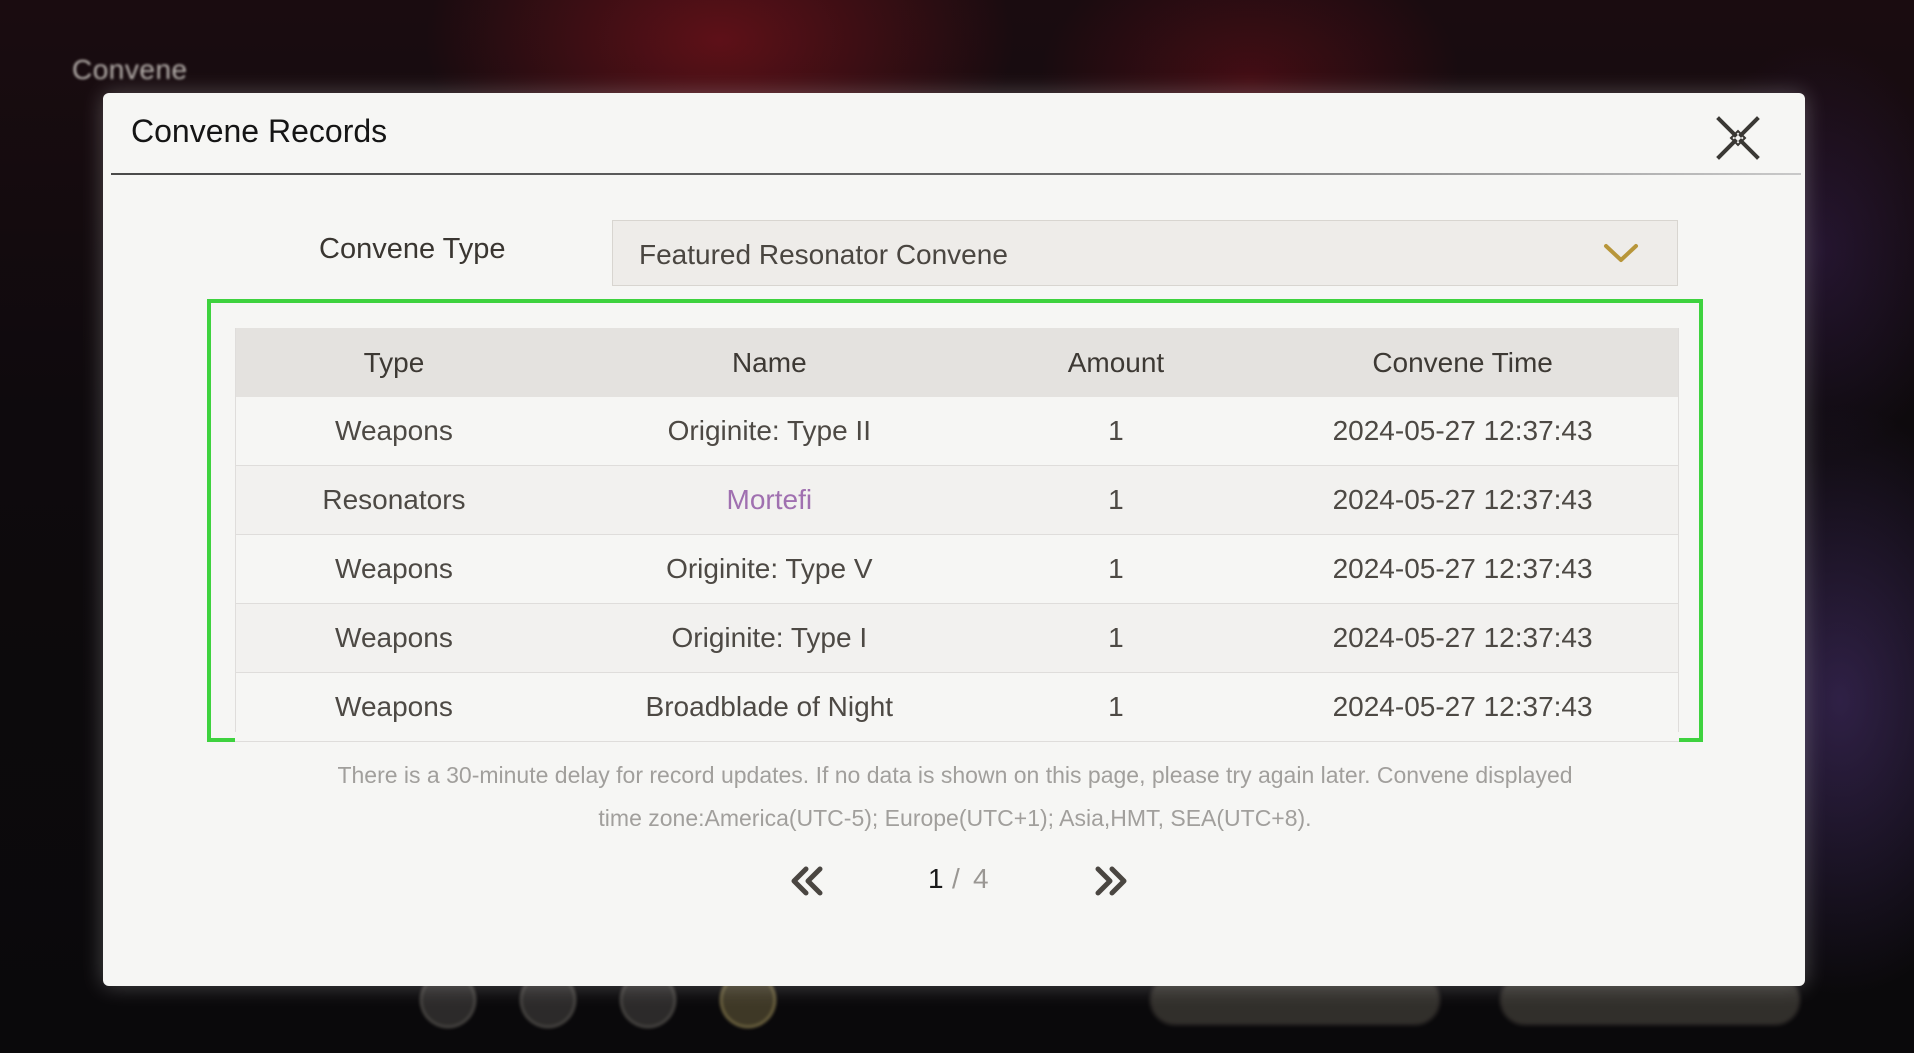 This screenshot has height=1053, width=1914. What do you see at coordinates (769, 638) in the screenshot?
I see `cell-name: Originite: Type I` at bounding box center [769, 638].